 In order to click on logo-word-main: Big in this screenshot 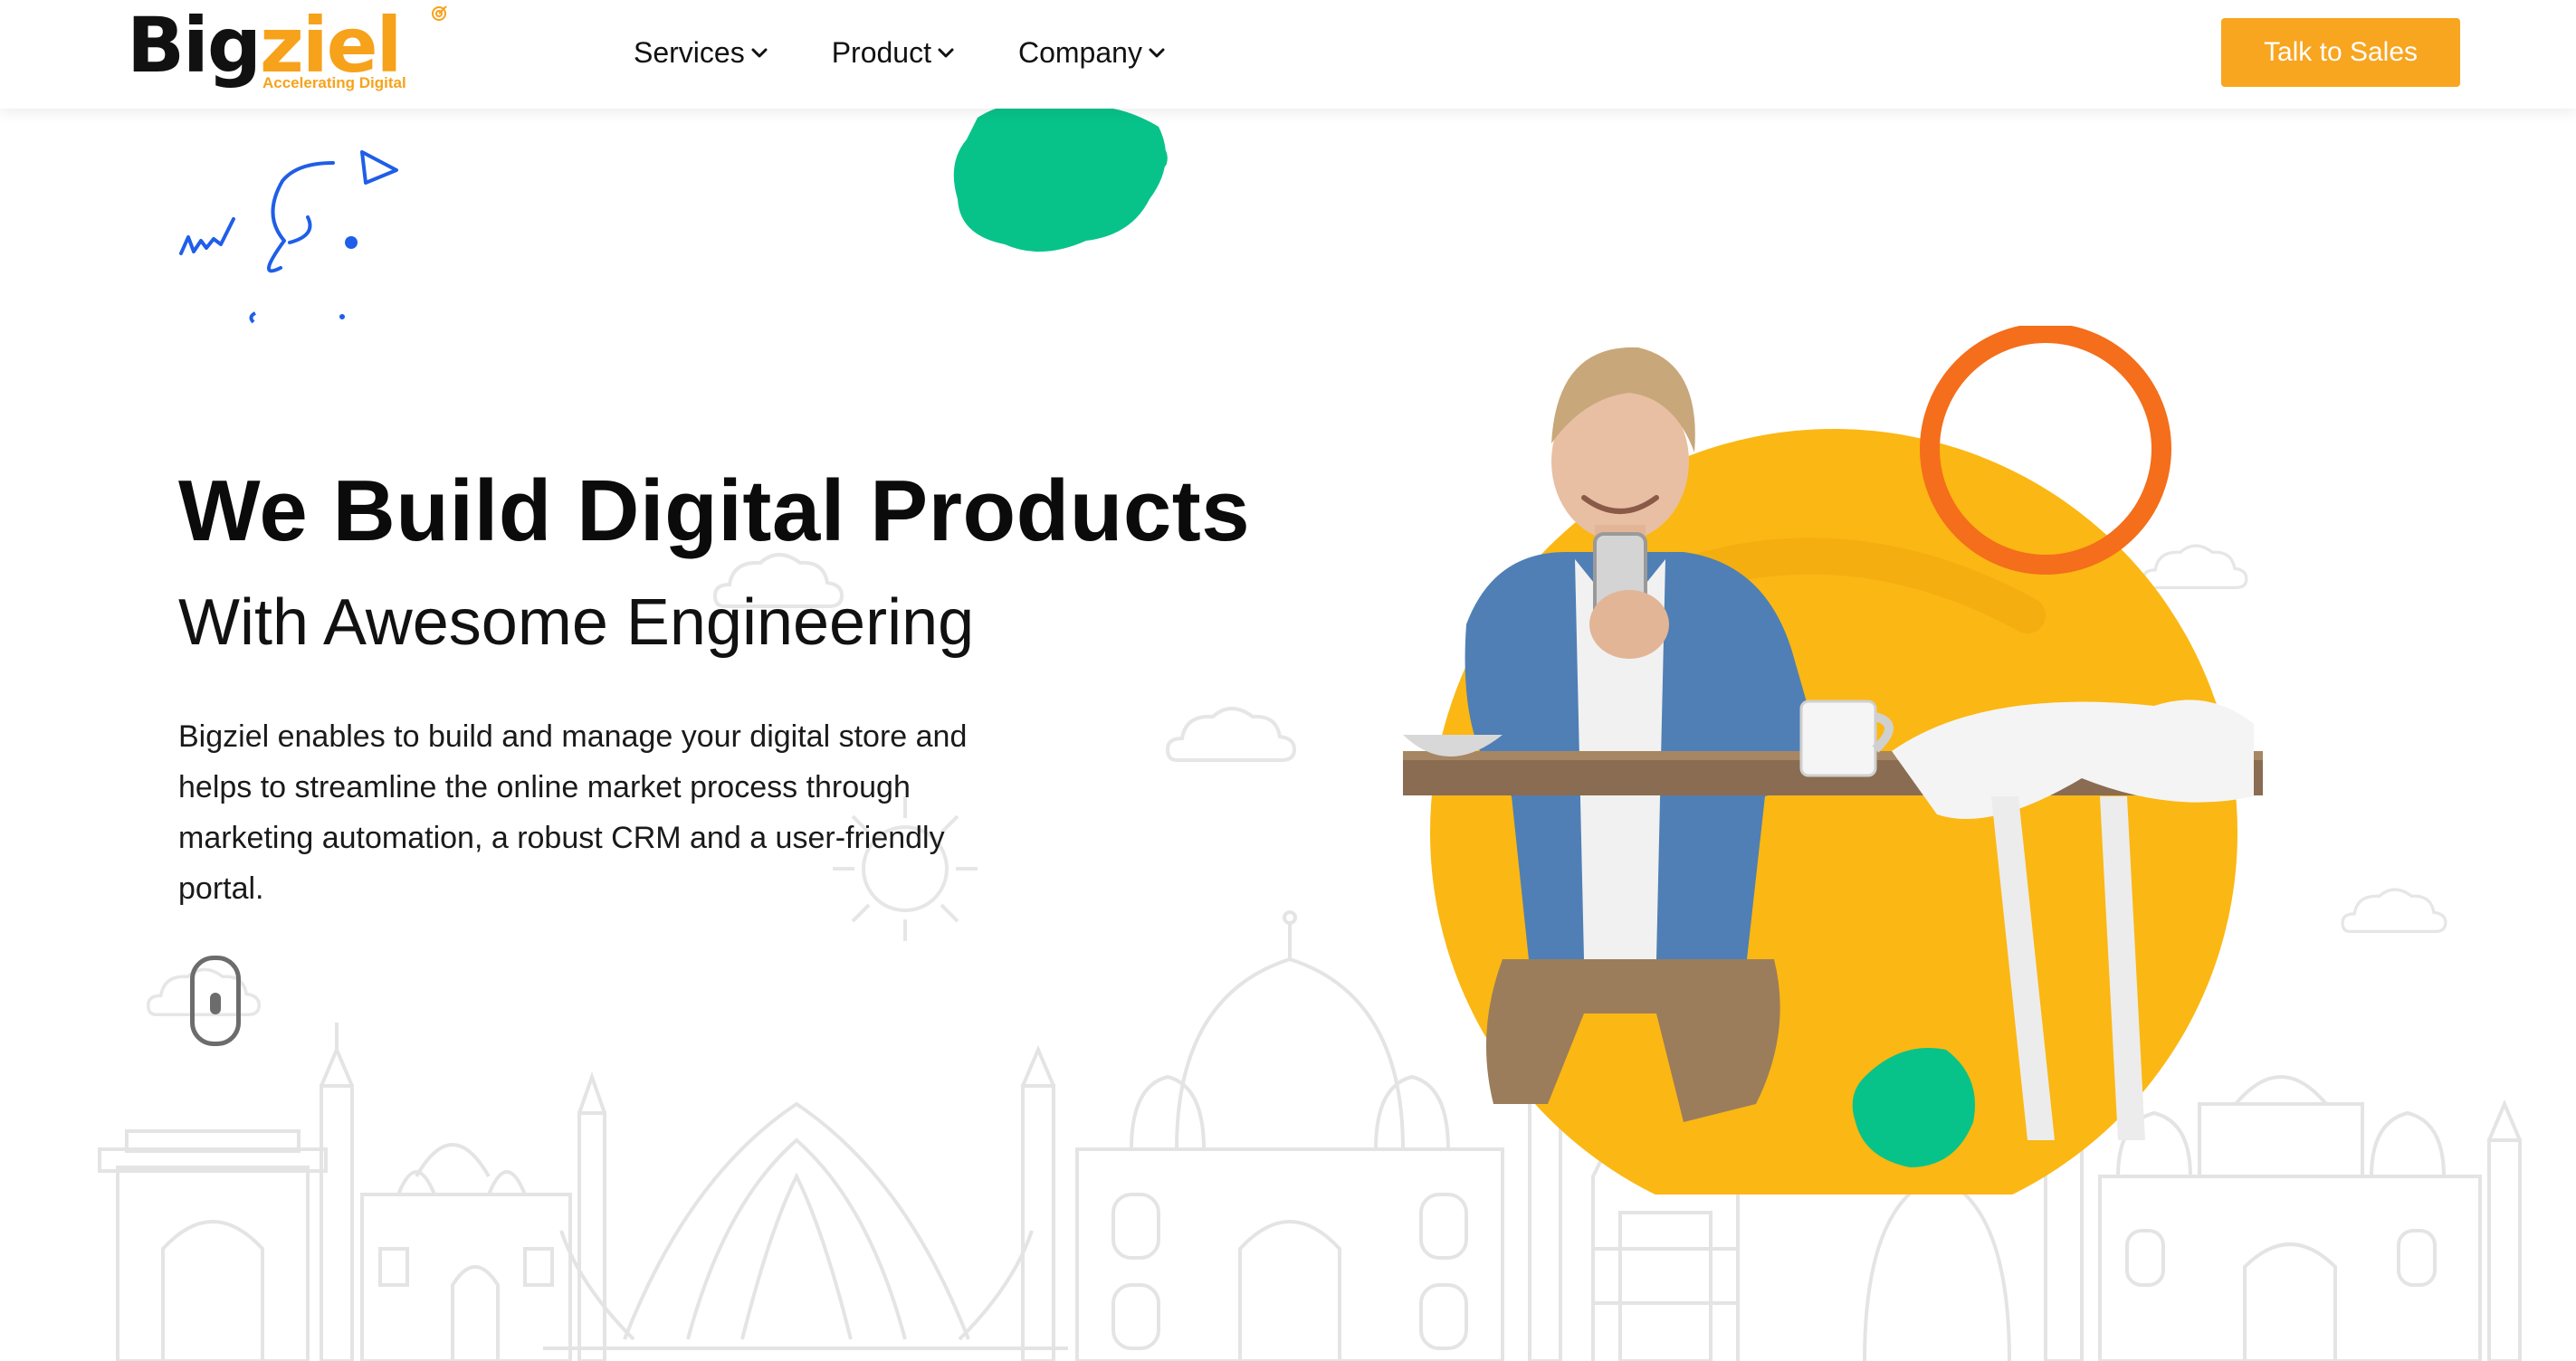, I will do `click(195, 45)`.